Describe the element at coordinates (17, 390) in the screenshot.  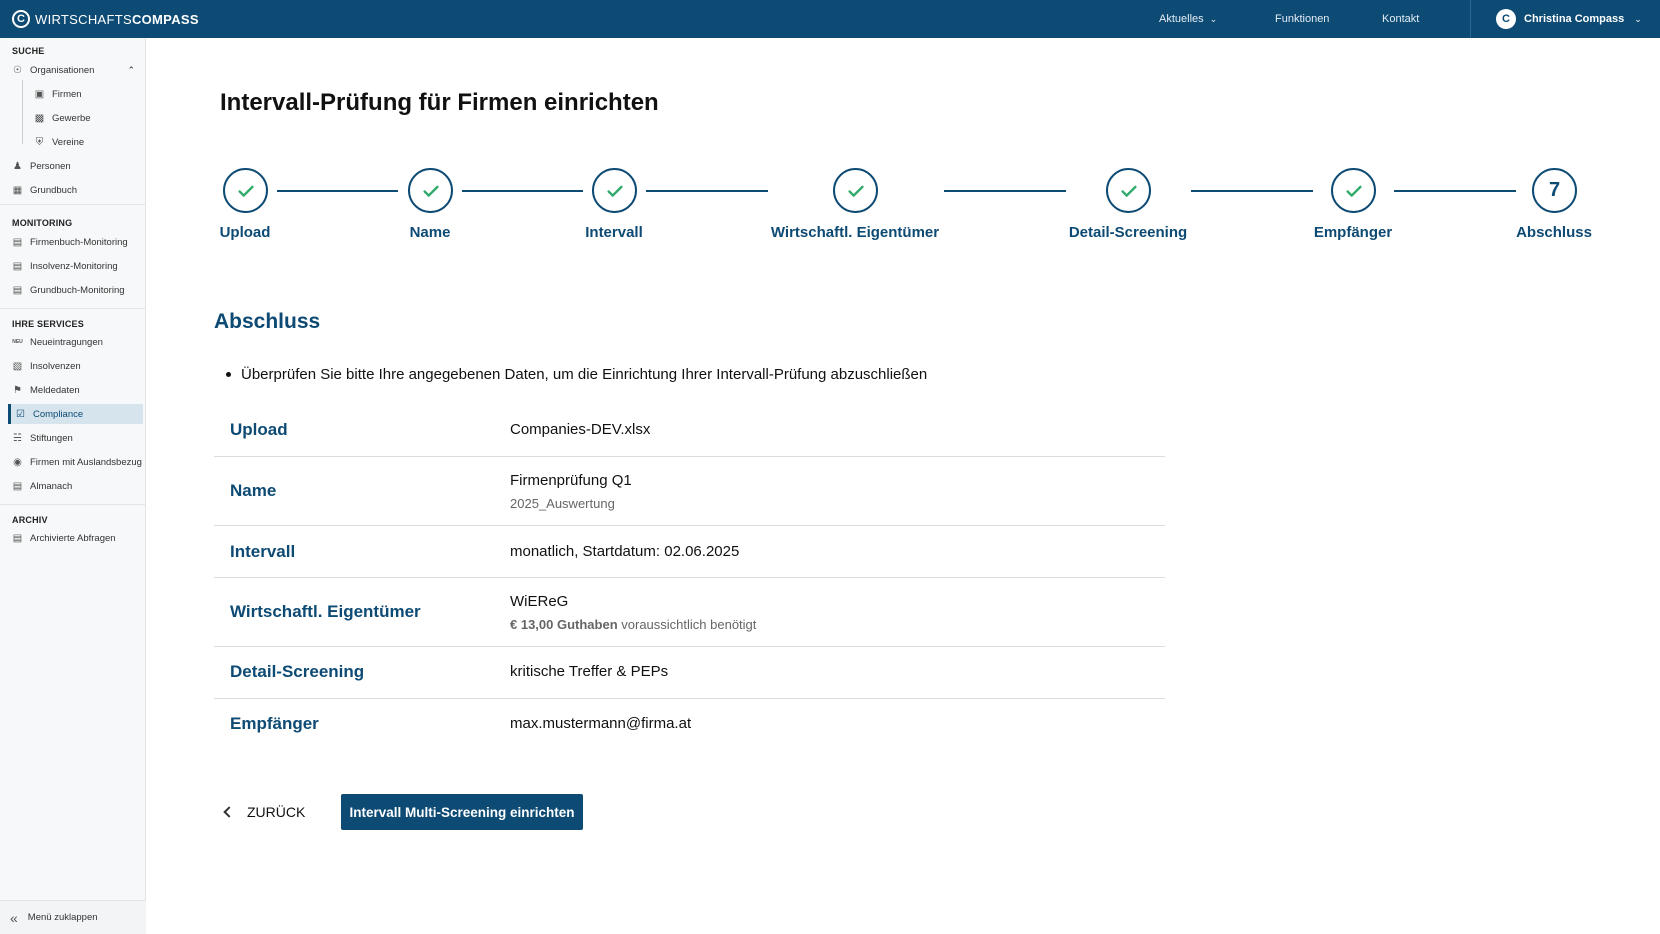
I see `flag-icon: ⚑` at that location.